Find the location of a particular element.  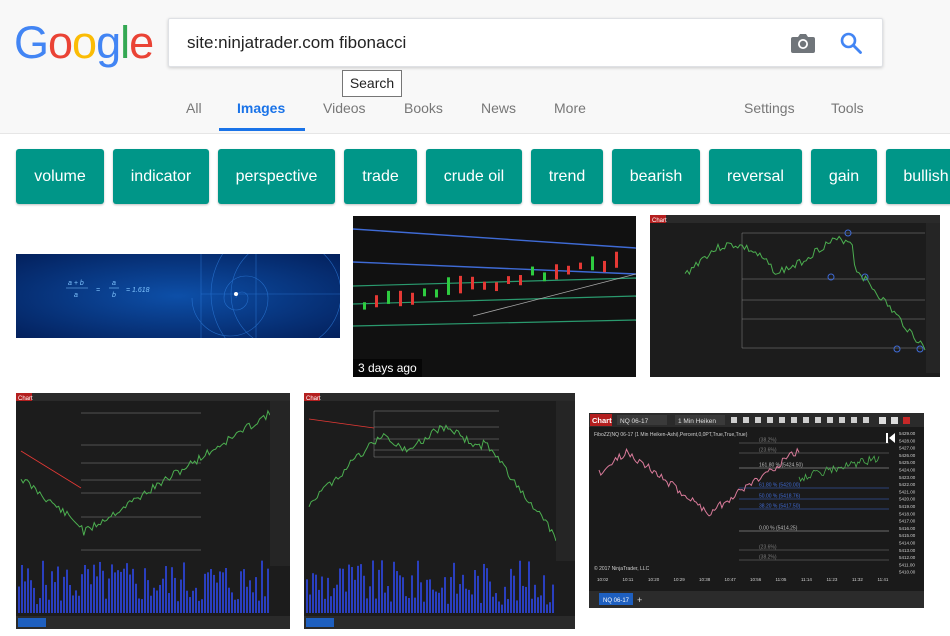

tab-images: Images is located at coordinates (261, 108).